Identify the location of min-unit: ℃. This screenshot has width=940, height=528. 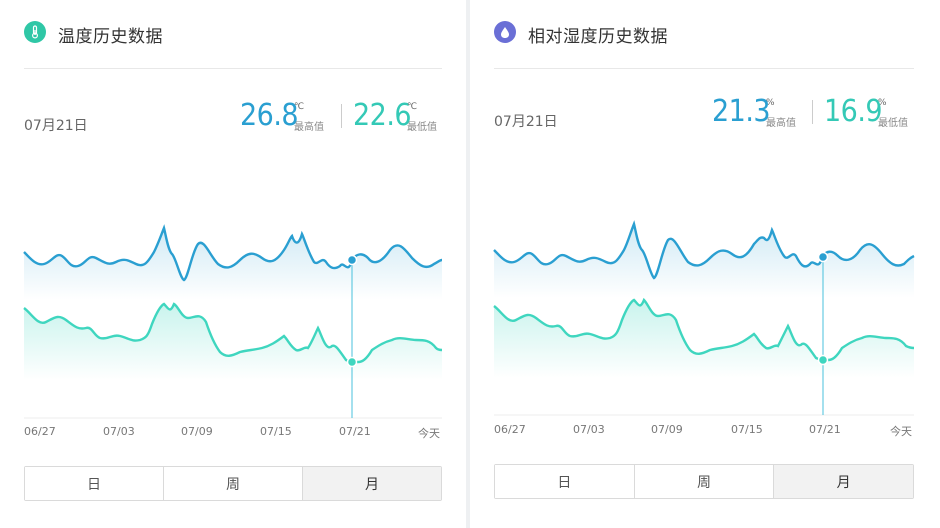
(412, 107).